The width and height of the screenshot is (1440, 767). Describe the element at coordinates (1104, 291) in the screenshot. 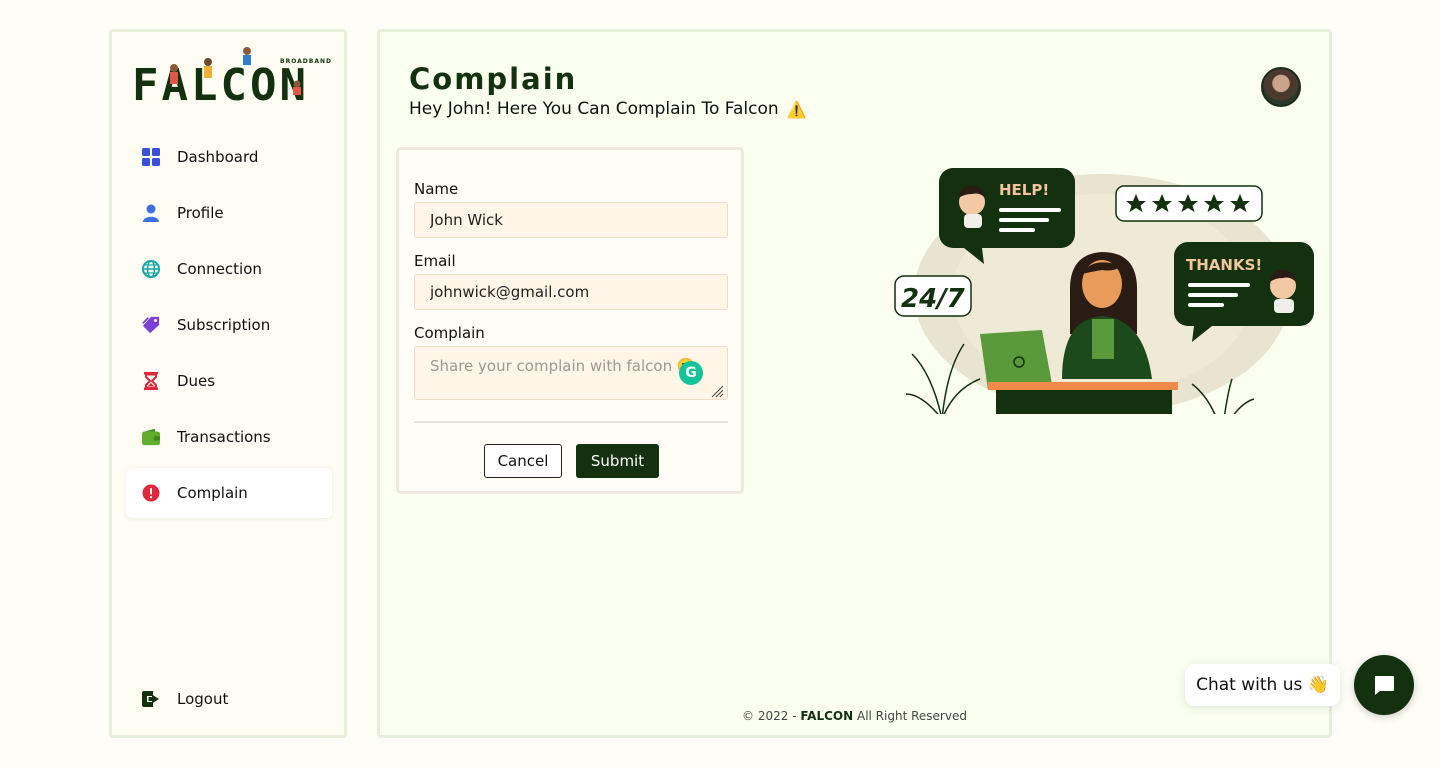

I see `support-illustration: HELP! 24/7 THANKS!` at that location.